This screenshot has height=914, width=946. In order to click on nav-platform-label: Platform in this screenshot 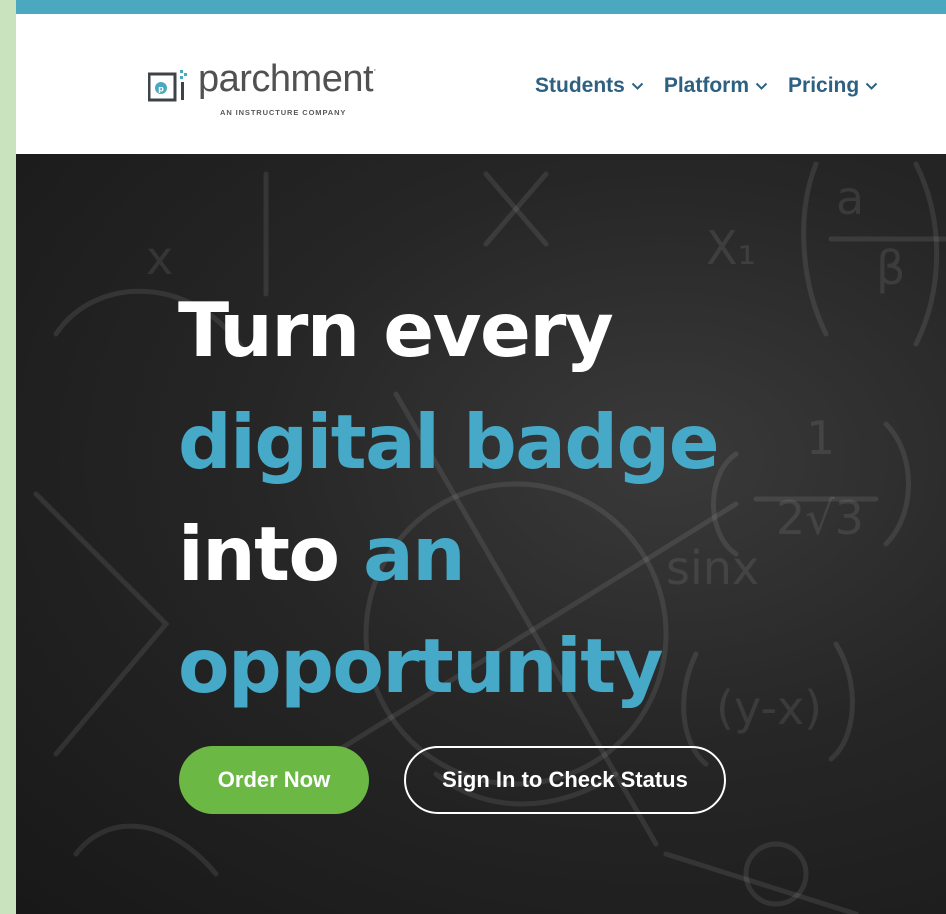, I will do `click(706, 85)`.